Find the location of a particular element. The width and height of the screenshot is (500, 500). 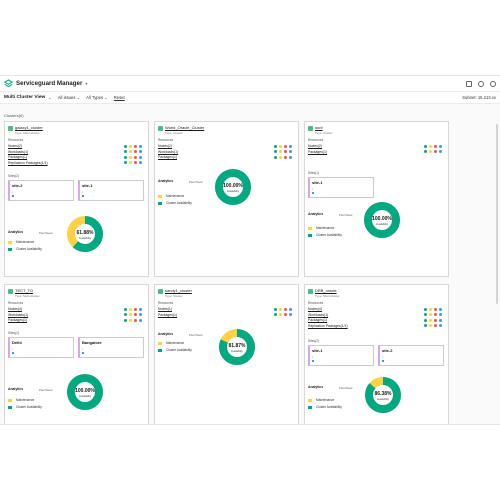

analytics-title: Analytics is located at coordinates (166, 334).